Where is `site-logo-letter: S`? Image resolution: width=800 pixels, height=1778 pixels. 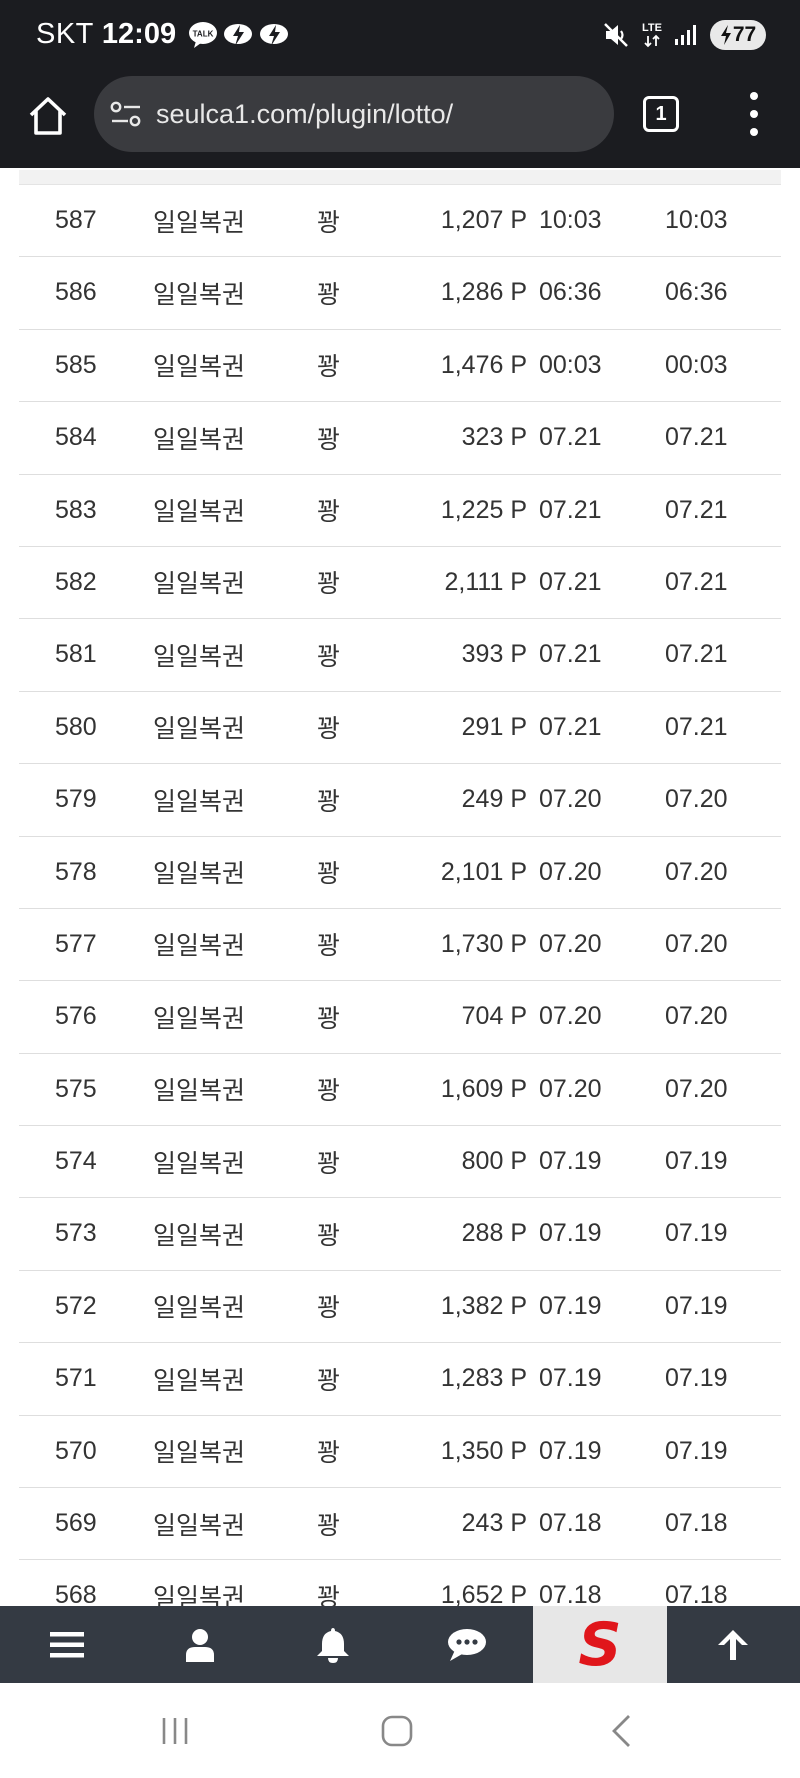
site-logo-letter: S is located at coordinates (600, 1644).